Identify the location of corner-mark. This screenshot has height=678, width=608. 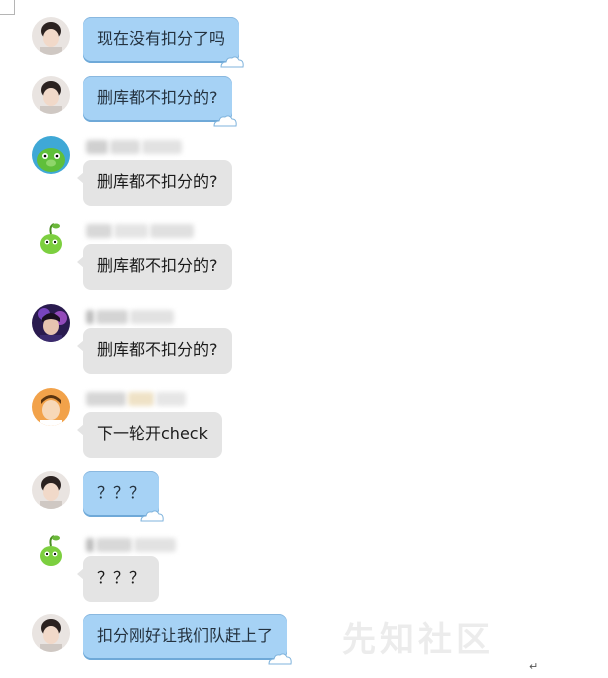
(7, 7).